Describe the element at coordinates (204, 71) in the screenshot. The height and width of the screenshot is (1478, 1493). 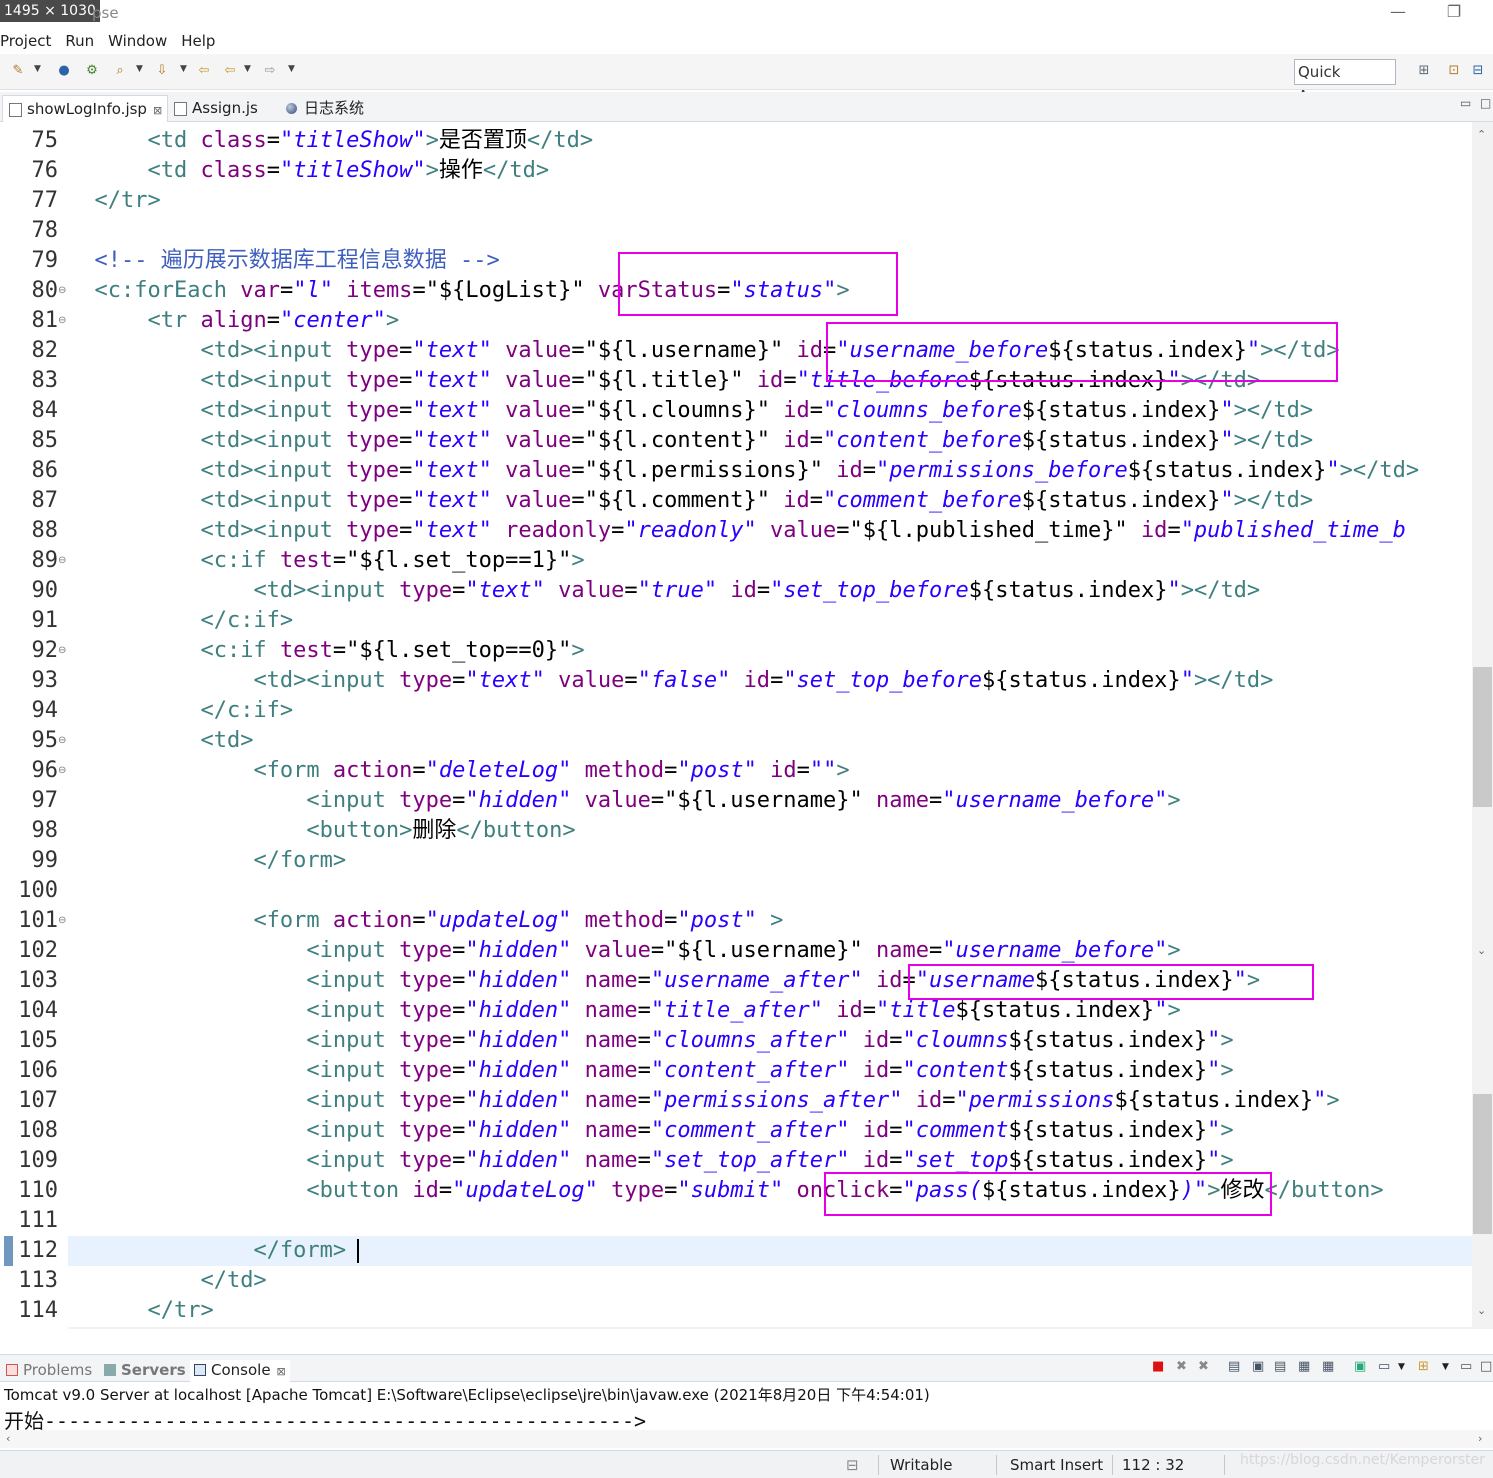
I see `last-edit-icon: ⇦` at that location.